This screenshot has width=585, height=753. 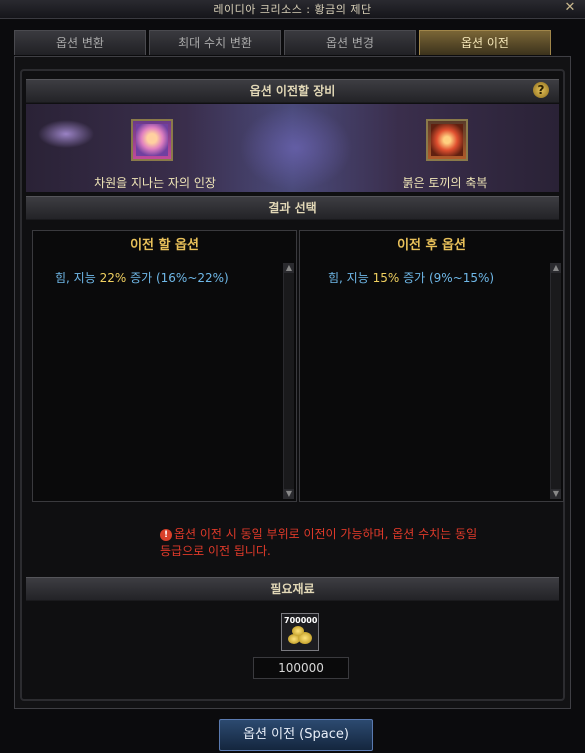 What do you see at coordinates (301, 620) in the screenshot?
I see `material-count-label: 700000` at bounding box center [301, 620].